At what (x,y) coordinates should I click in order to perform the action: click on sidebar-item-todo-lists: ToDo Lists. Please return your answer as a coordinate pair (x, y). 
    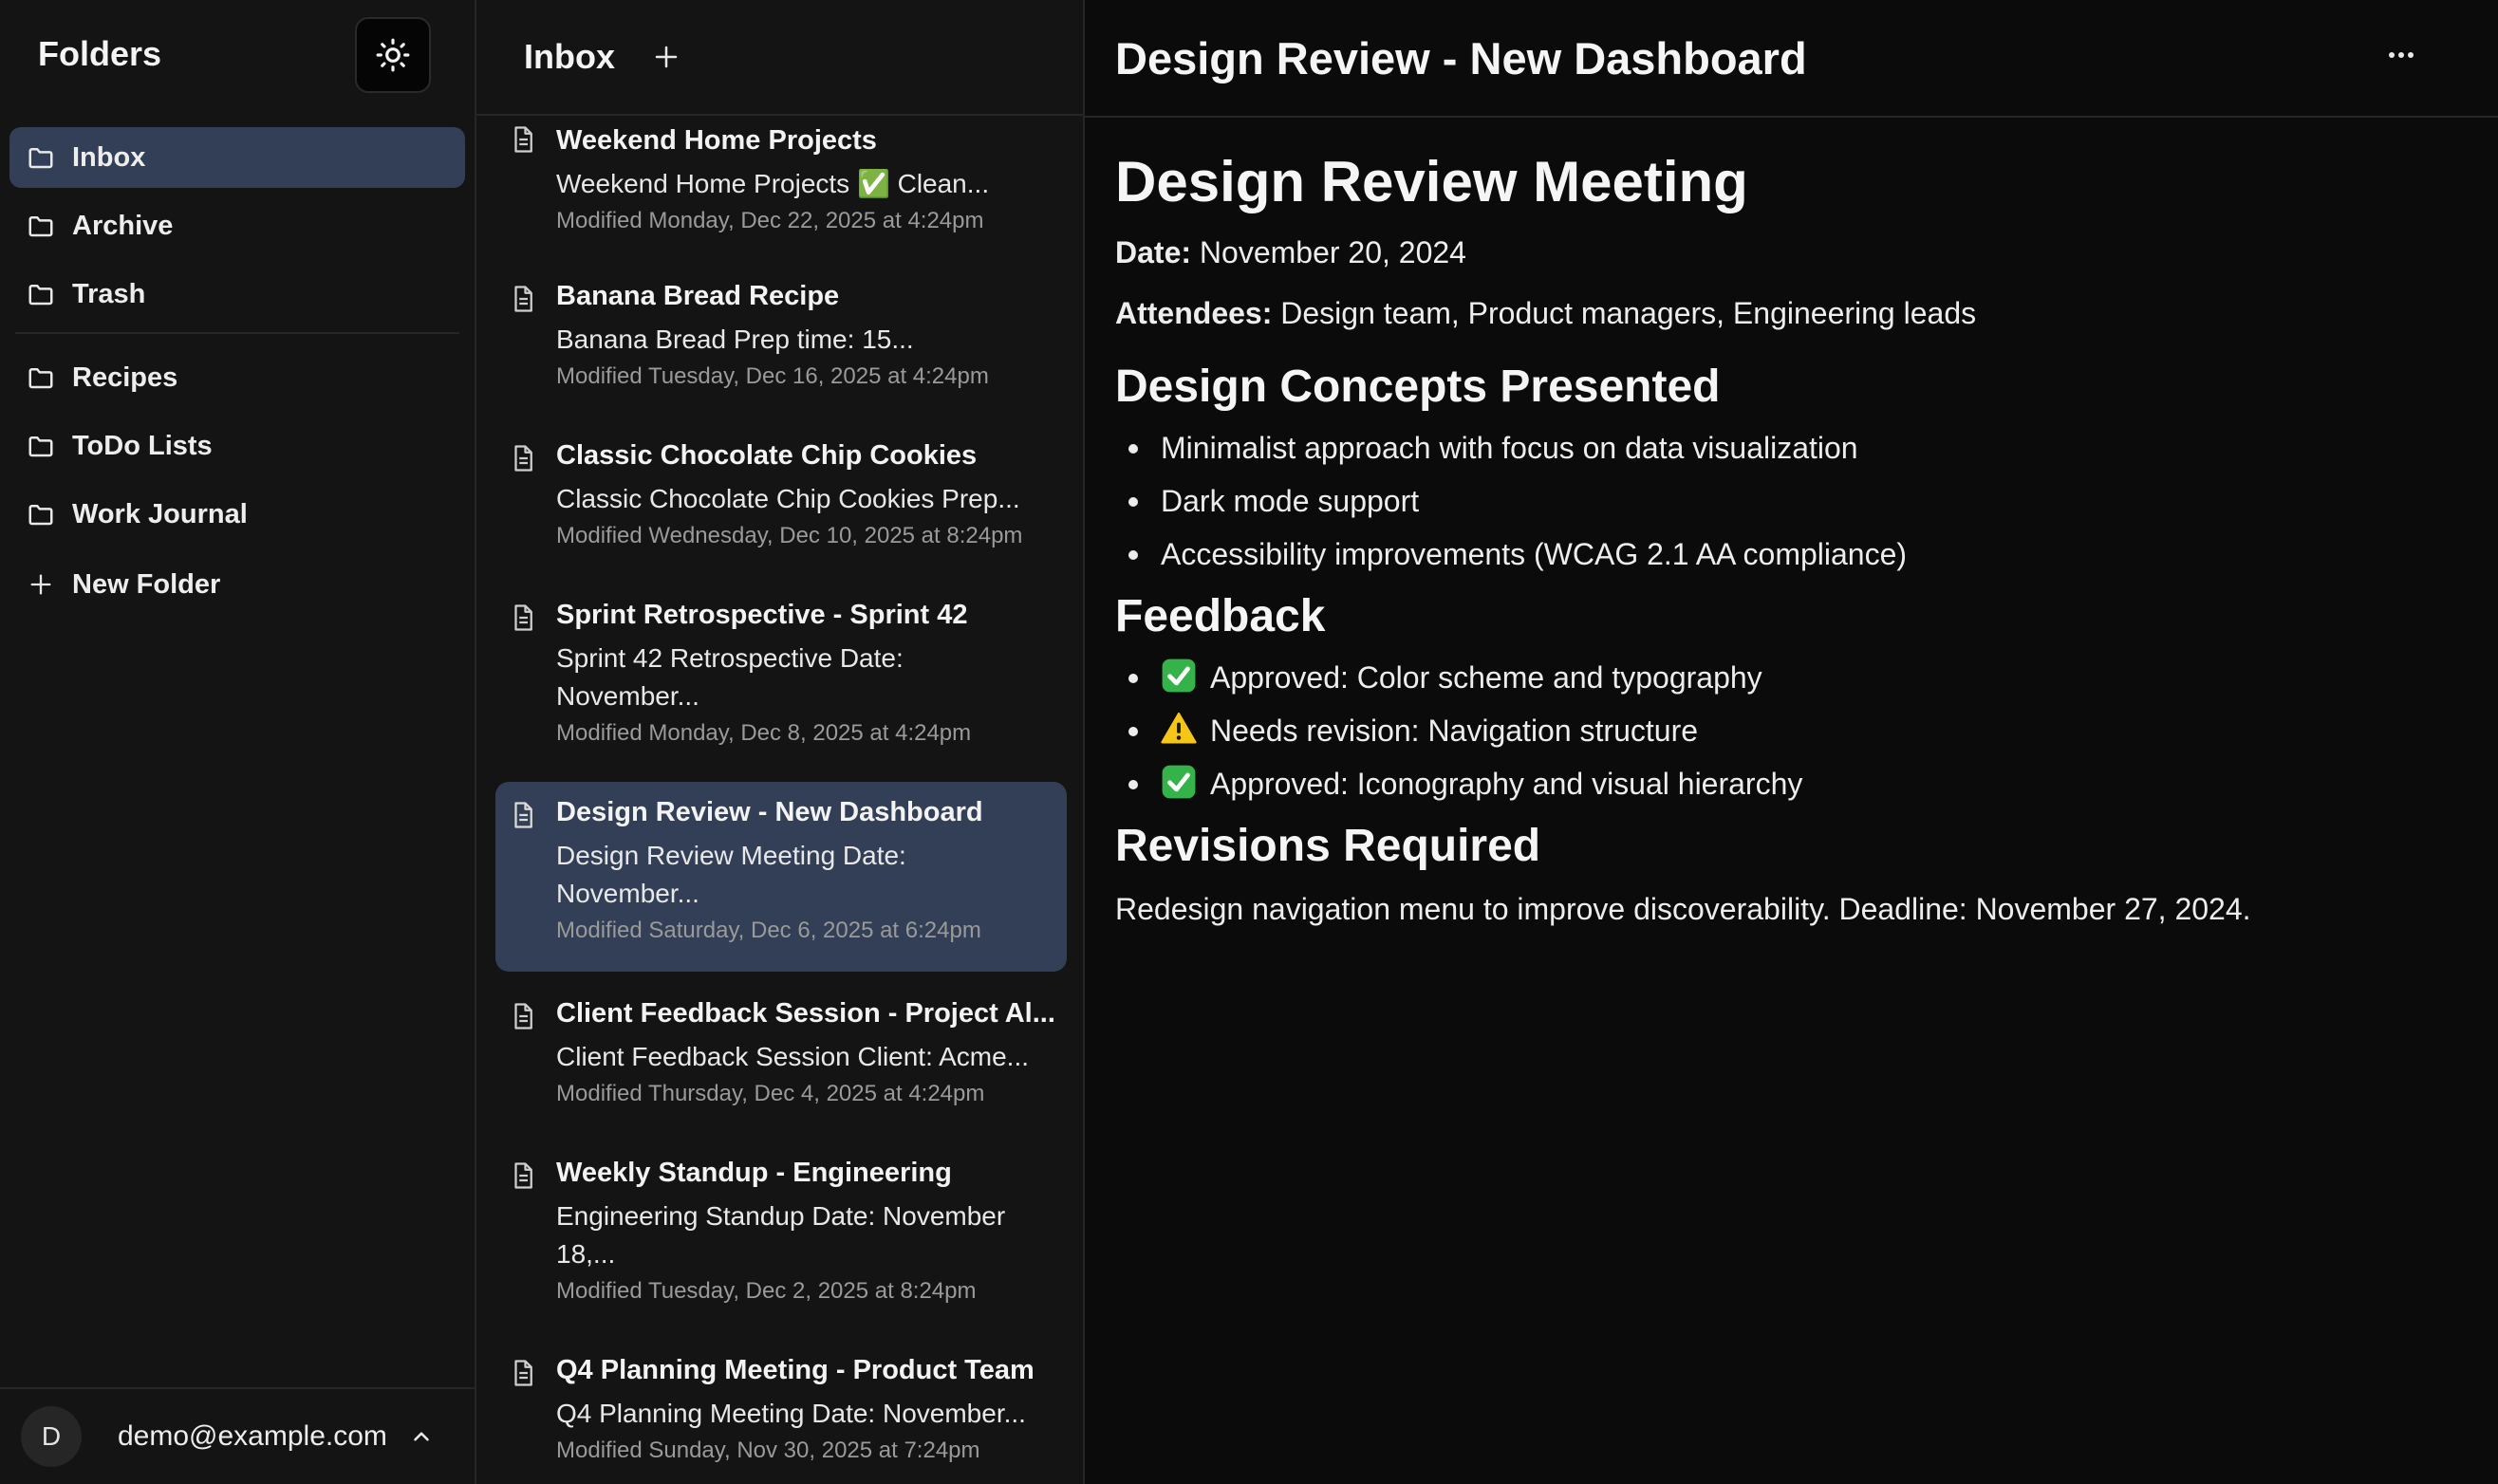
    Looking at the image, I should click on (237, 446).